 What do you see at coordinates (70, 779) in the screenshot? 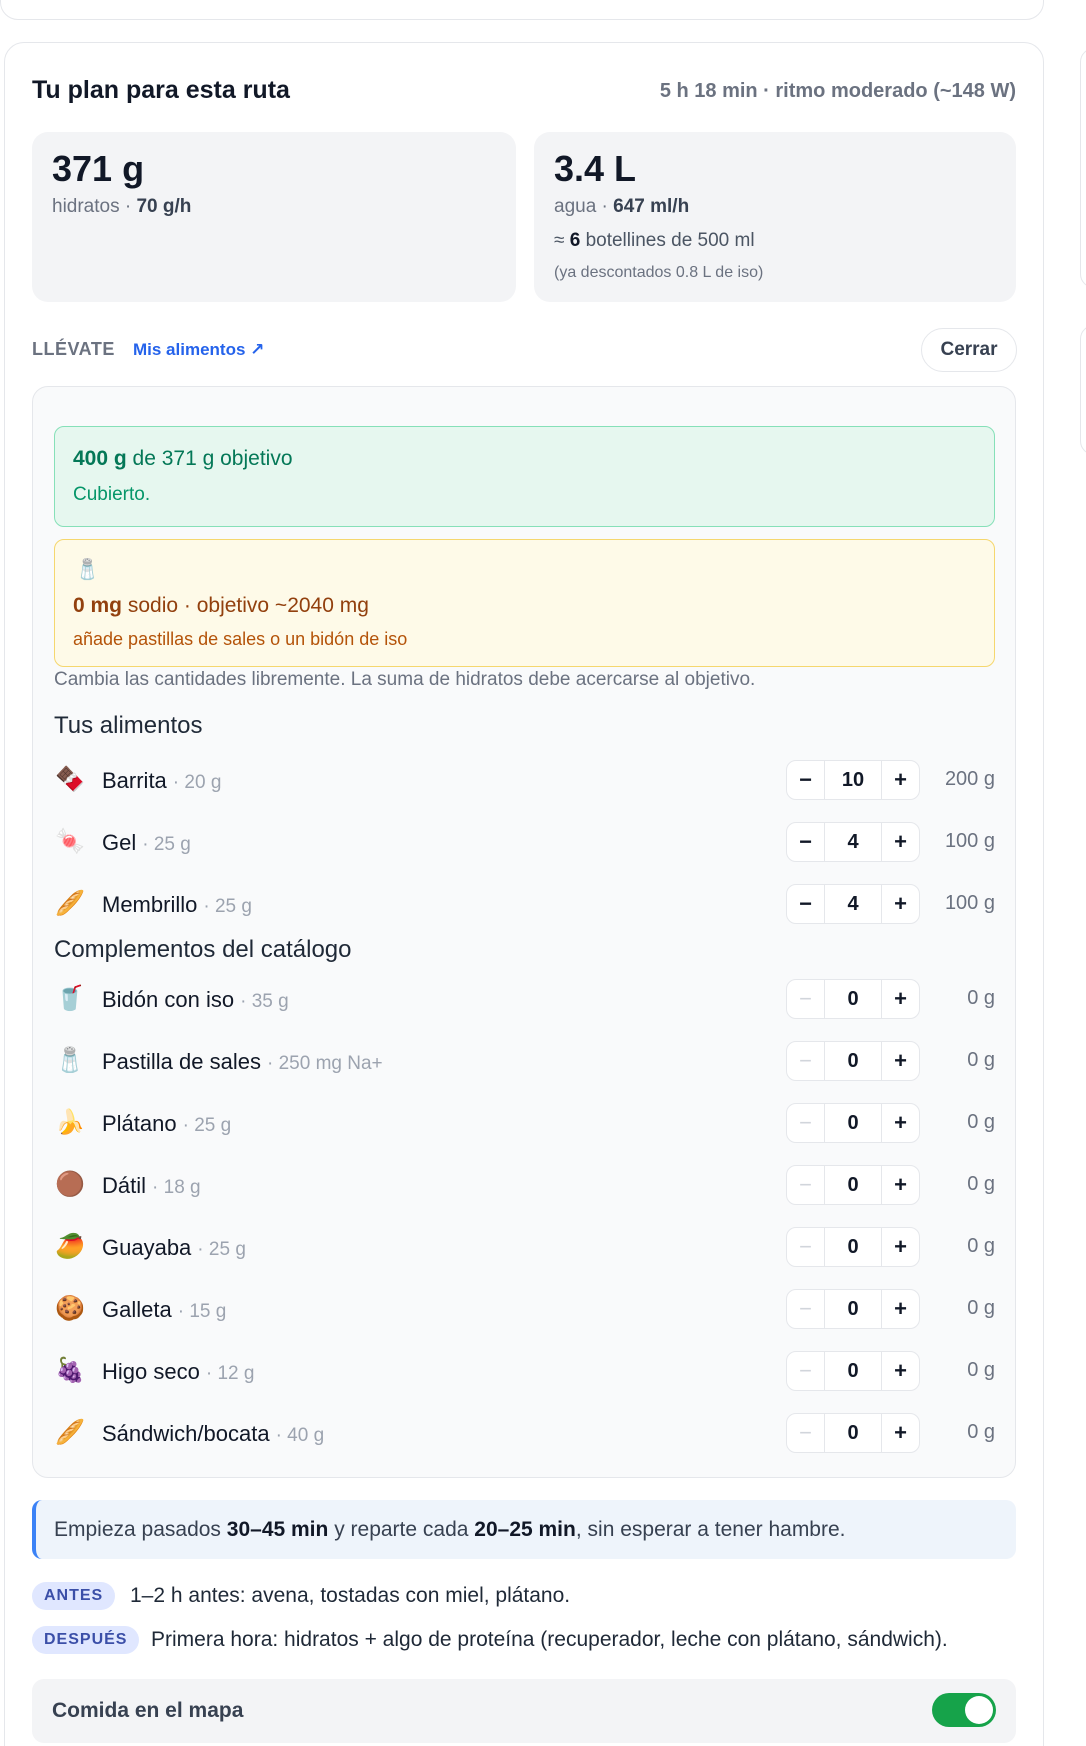
I see `chocolate-bar-icon: 🍫` at bounding box center [70, 779].